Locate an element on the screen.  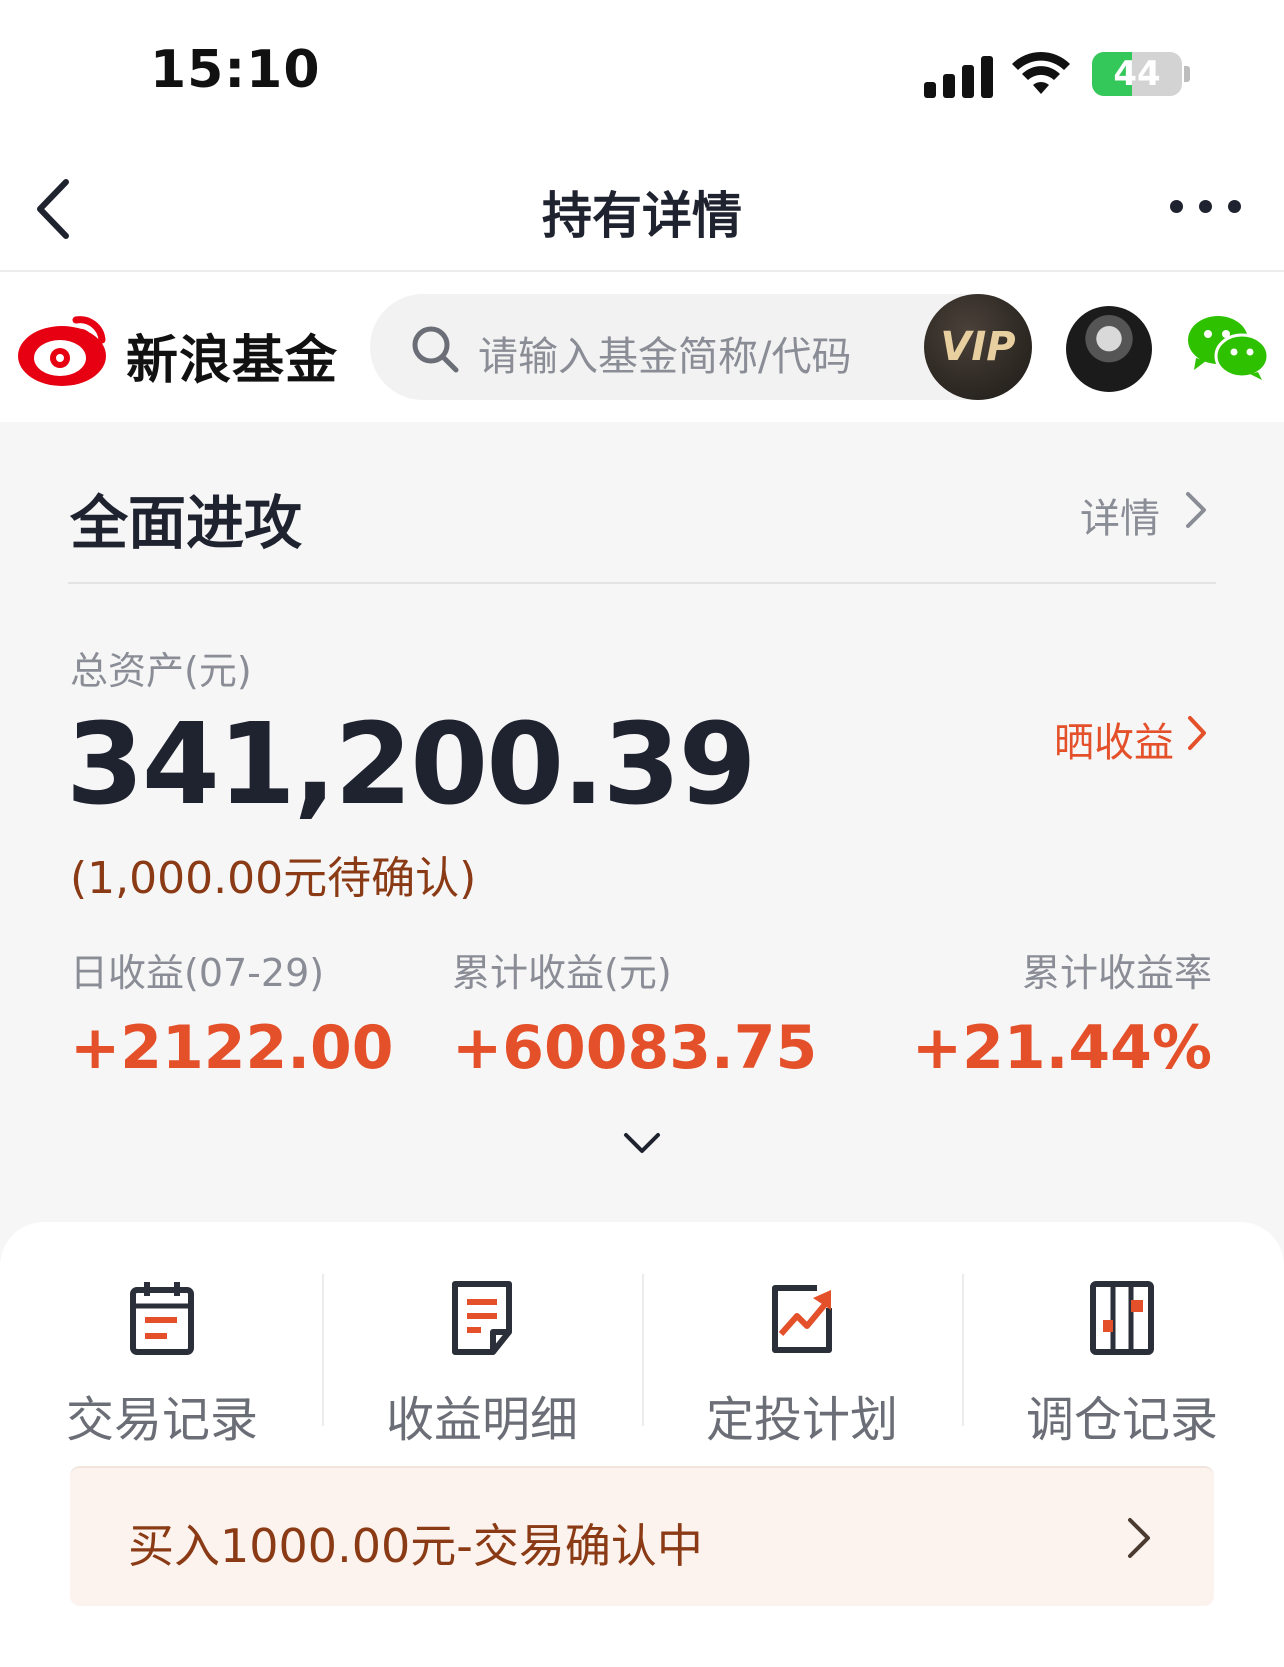
nav-bar: 持有详情 is located at coordinates (642, 206).